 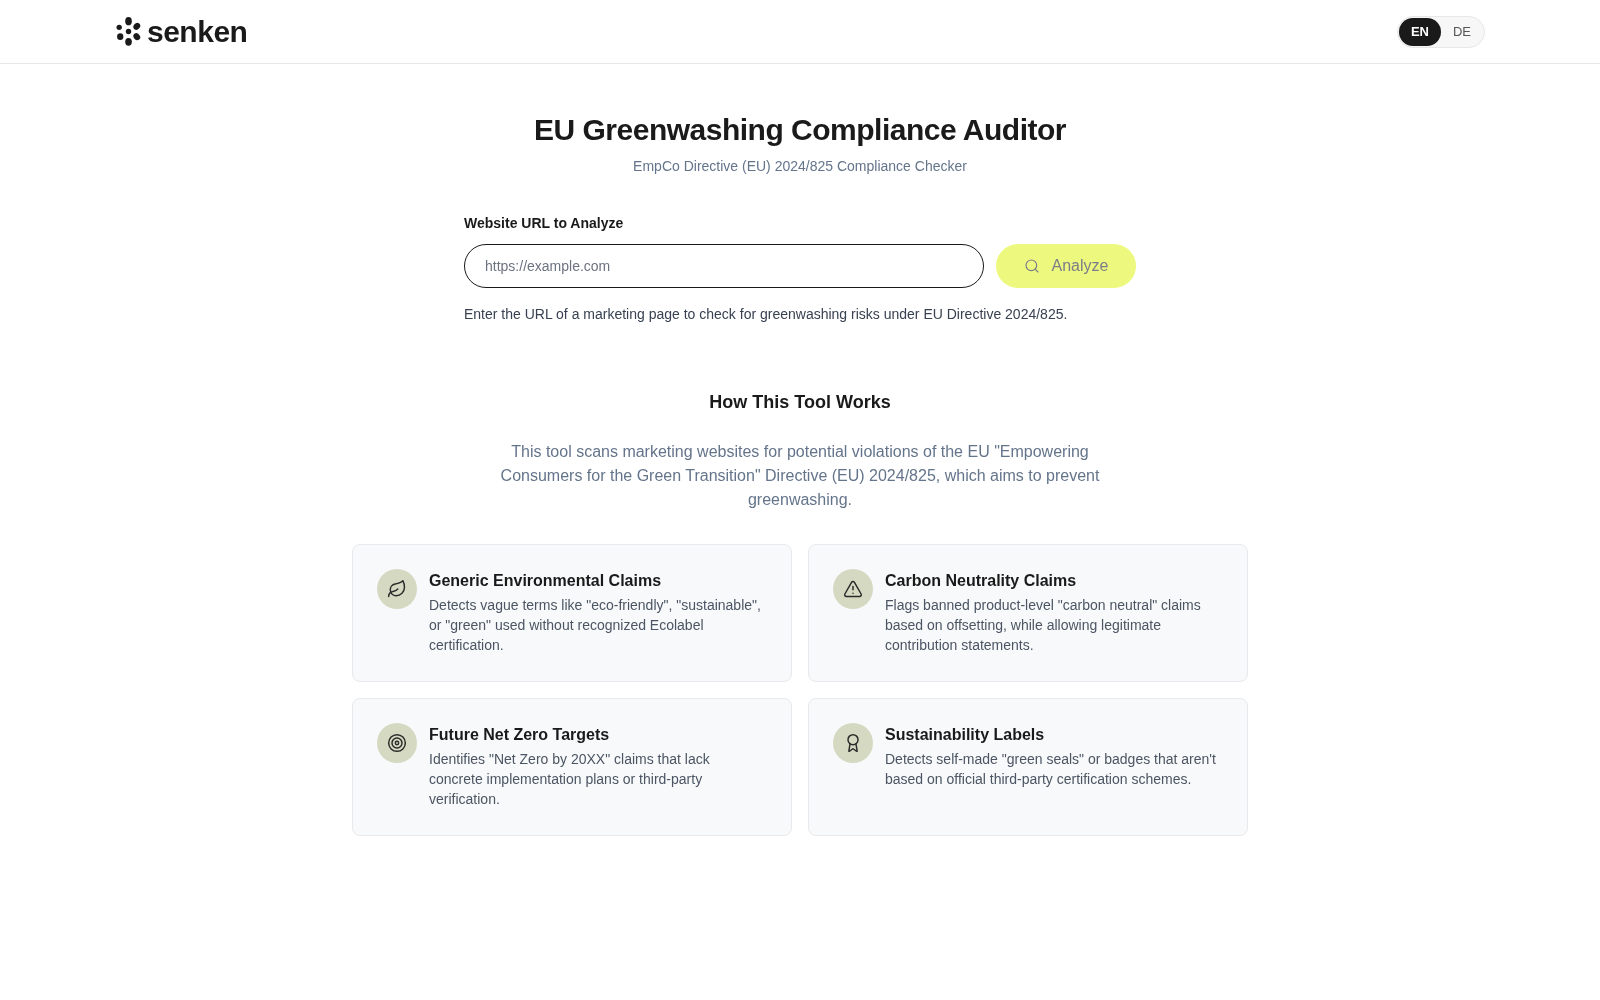 What do you see at coordinates (800, 130) in the screenshot?
I see `page-title: EU Greenwashing Compliance Auditor` at bounding box center [800, 130].